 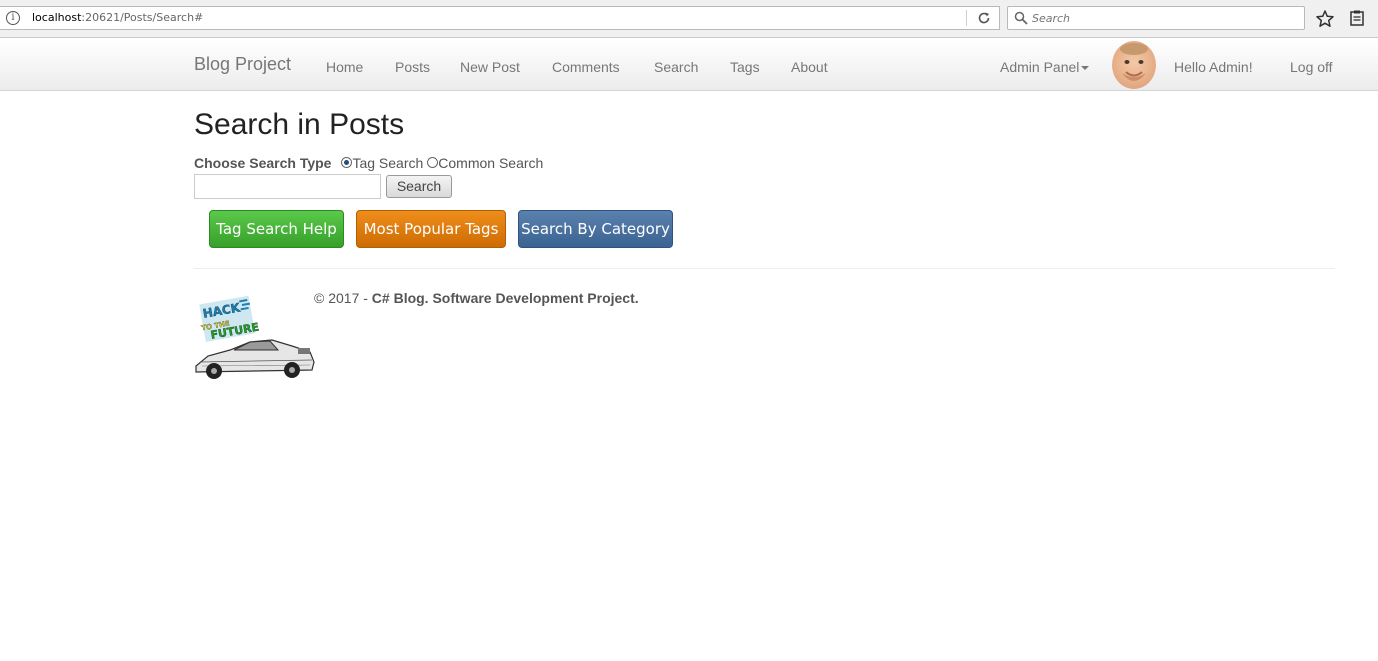 What do you see at coordinates (966, 18) in the screenshot?
I see `address-bar-divider` at bounding box center [966, 18].